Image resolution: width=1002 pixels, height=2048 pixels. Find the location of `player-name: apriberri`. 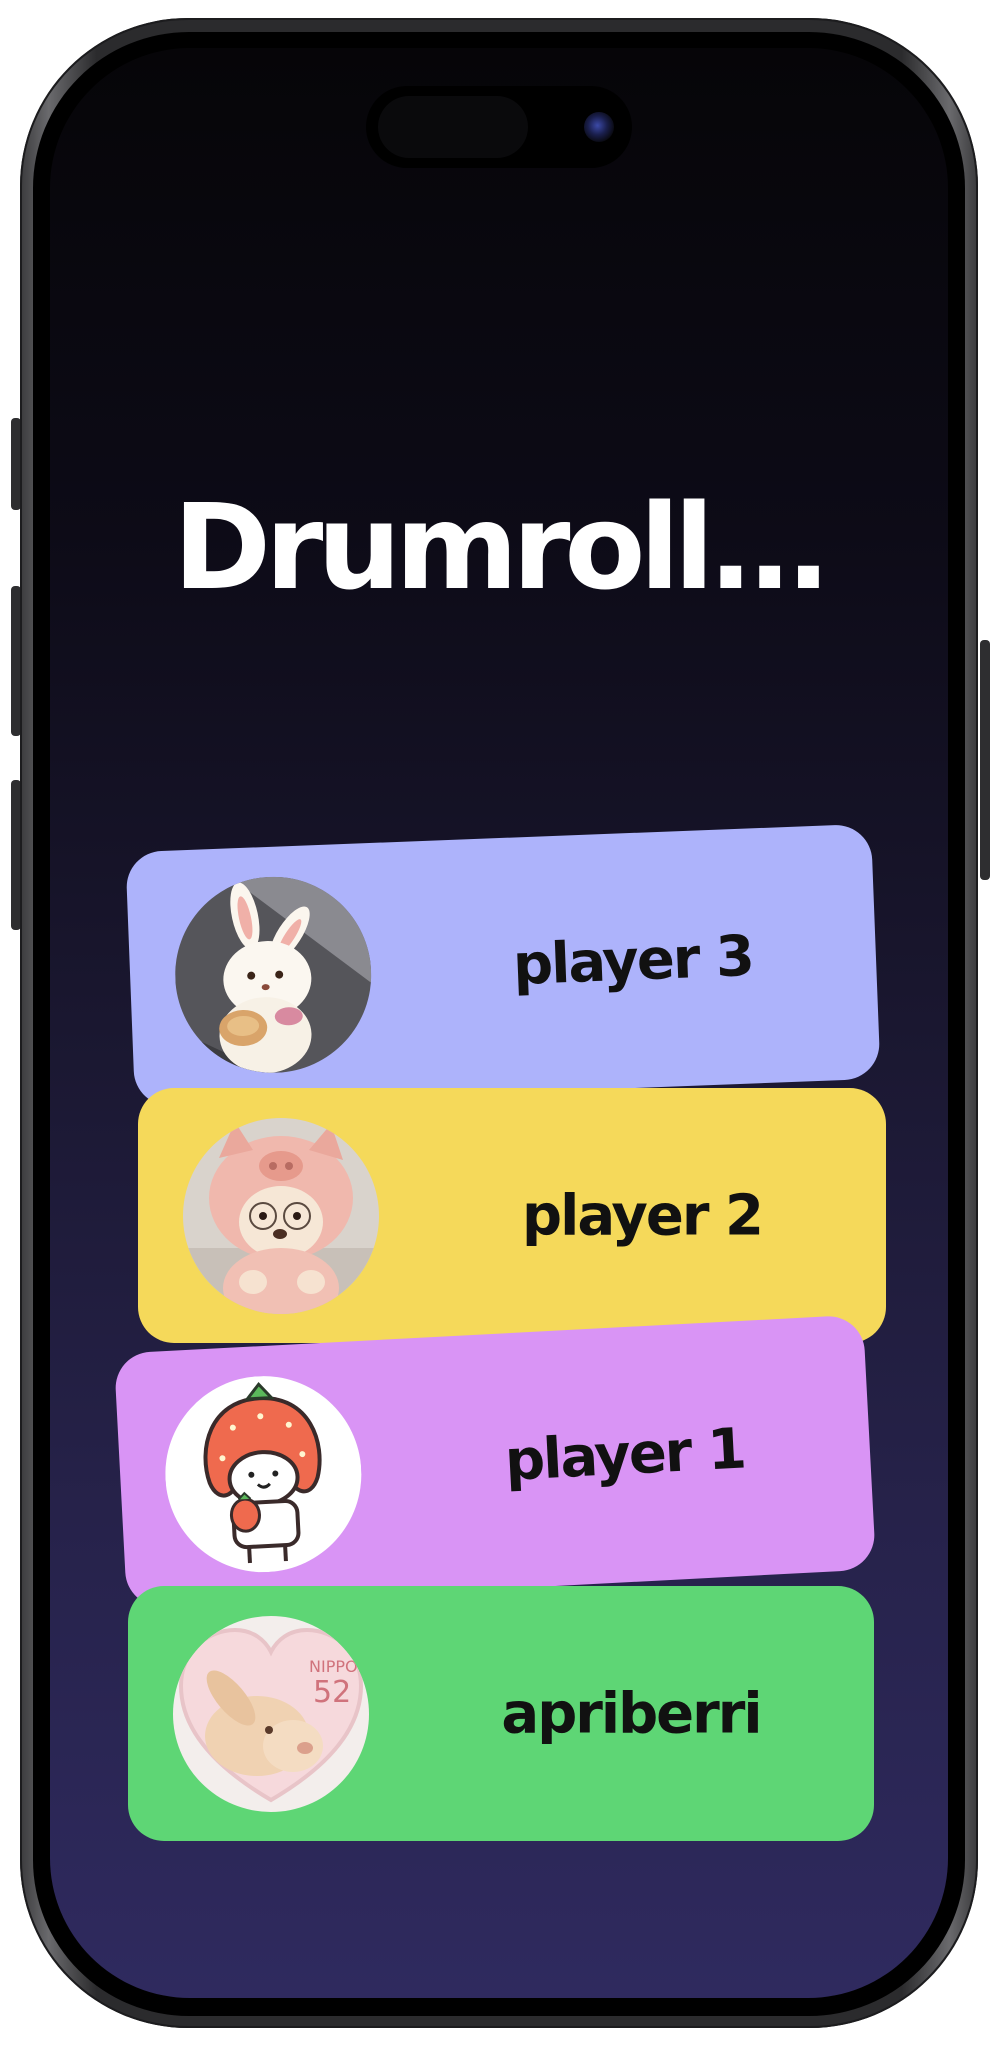

player-name: apriberri is located at coordinates (631, 1713).